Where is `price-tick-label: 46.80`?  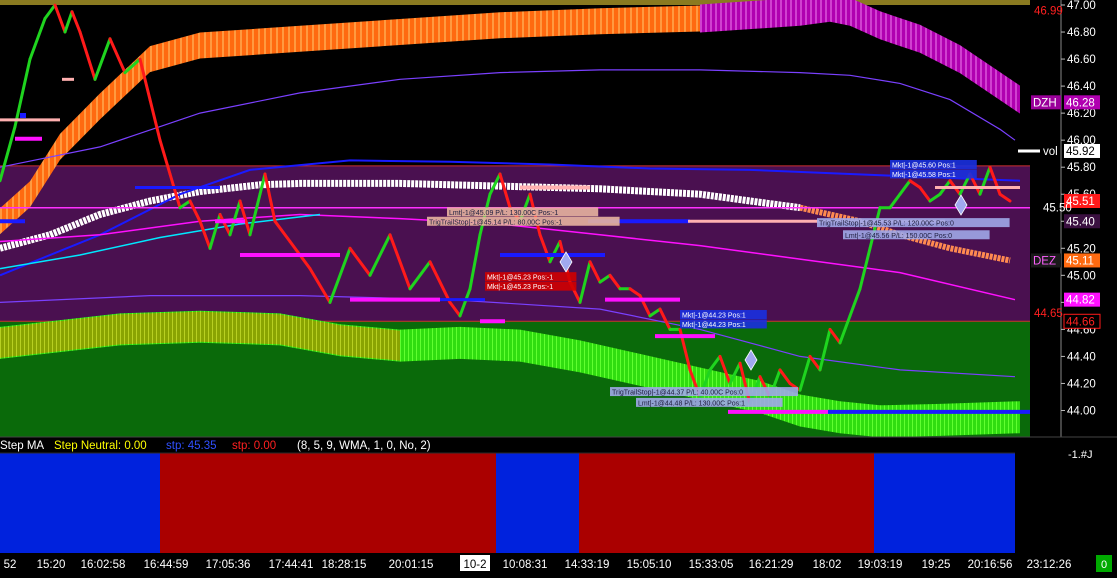
price-tick-label: 46.80 is located at coordinates (1081, 33).